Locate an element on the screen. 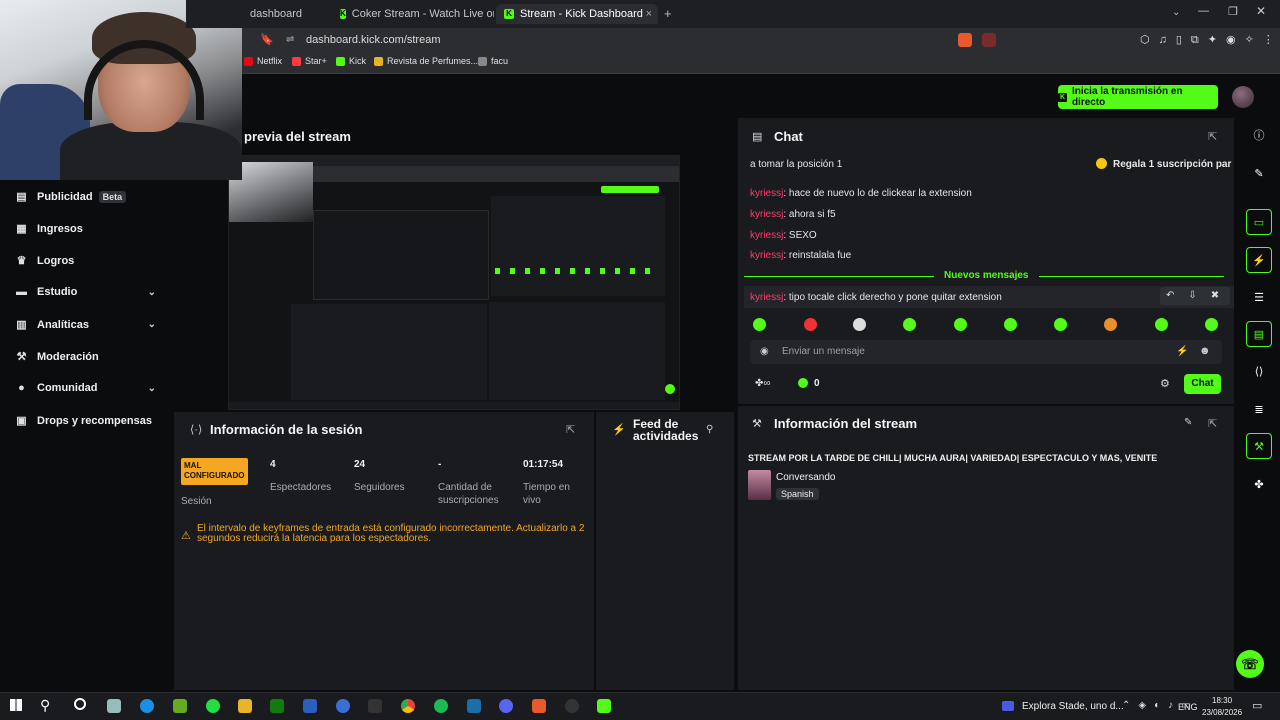 This screenshot has width=1280, height=720. bookmark-facu: facu is located at coordinates (493, 61).